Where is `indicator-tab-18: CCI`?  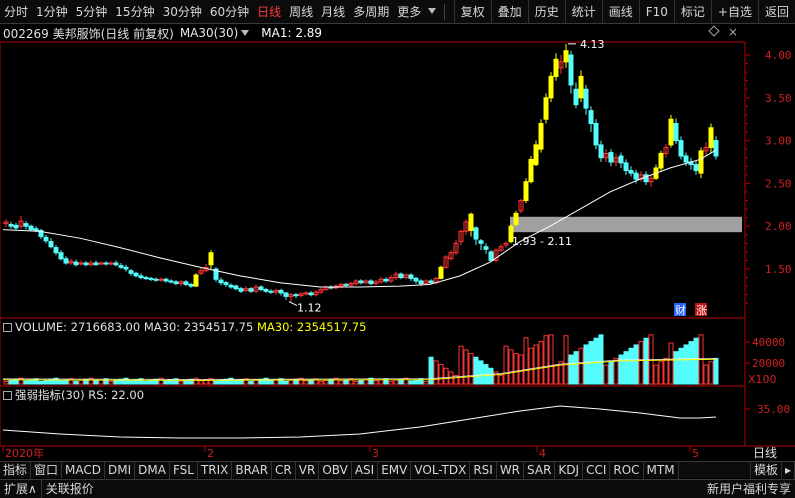 indicator-tab-18: CCI is located at coordinates (597, 470).